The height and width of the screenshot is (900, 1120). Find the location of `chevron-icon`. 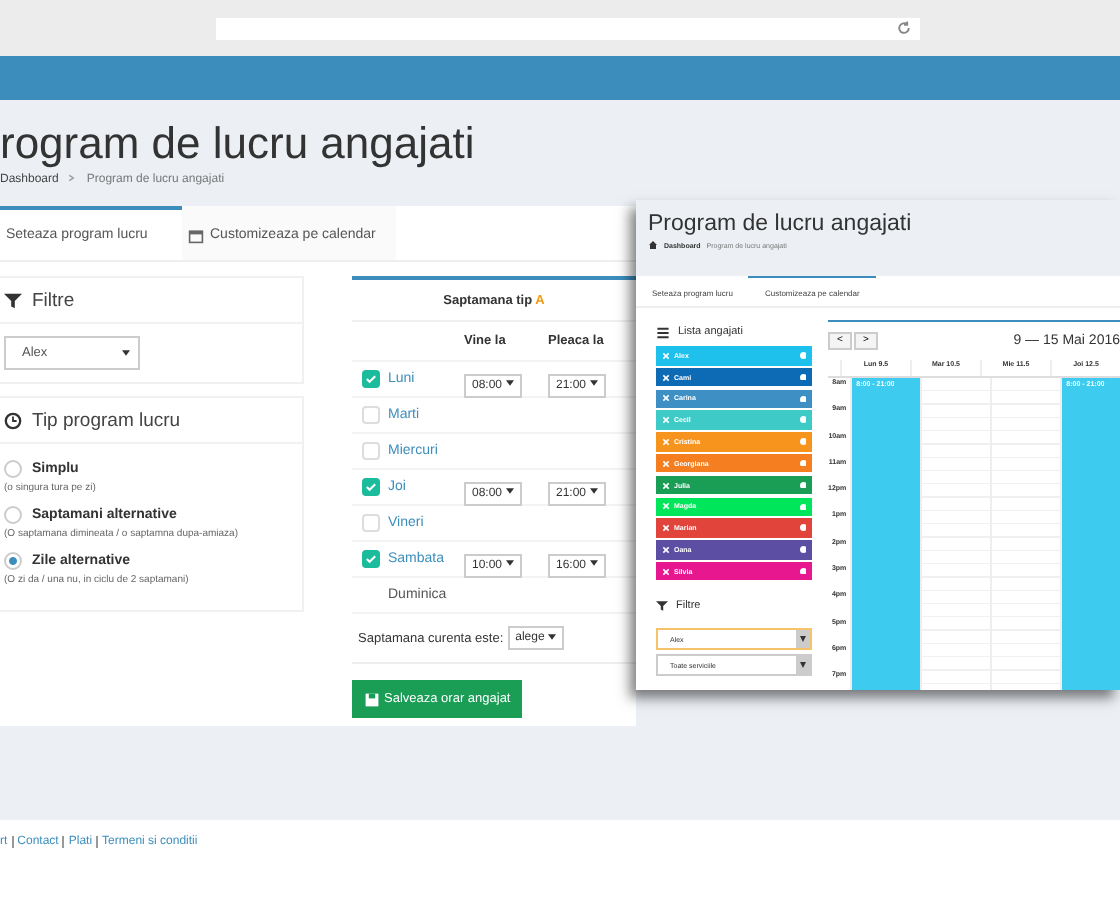

chevron-icon is located at coordinates (72, 178).